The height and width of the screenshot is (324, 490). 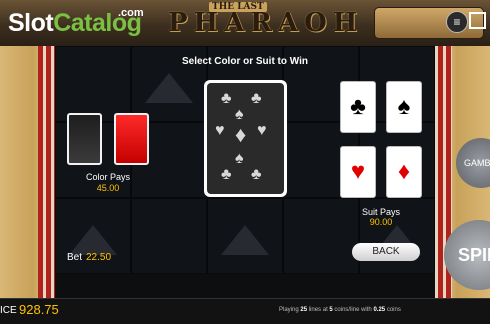 I want to click on black-color-card, so click(x=84, y=139).